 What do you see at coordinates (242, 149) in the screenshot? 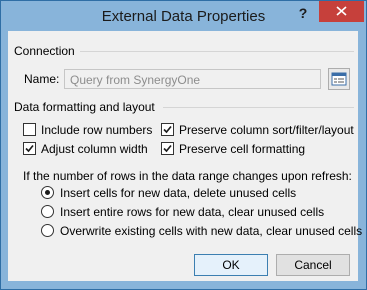
I see `preserve-cell-formatting-label: Preserve cell formatting` at bounding box center [242, 149].